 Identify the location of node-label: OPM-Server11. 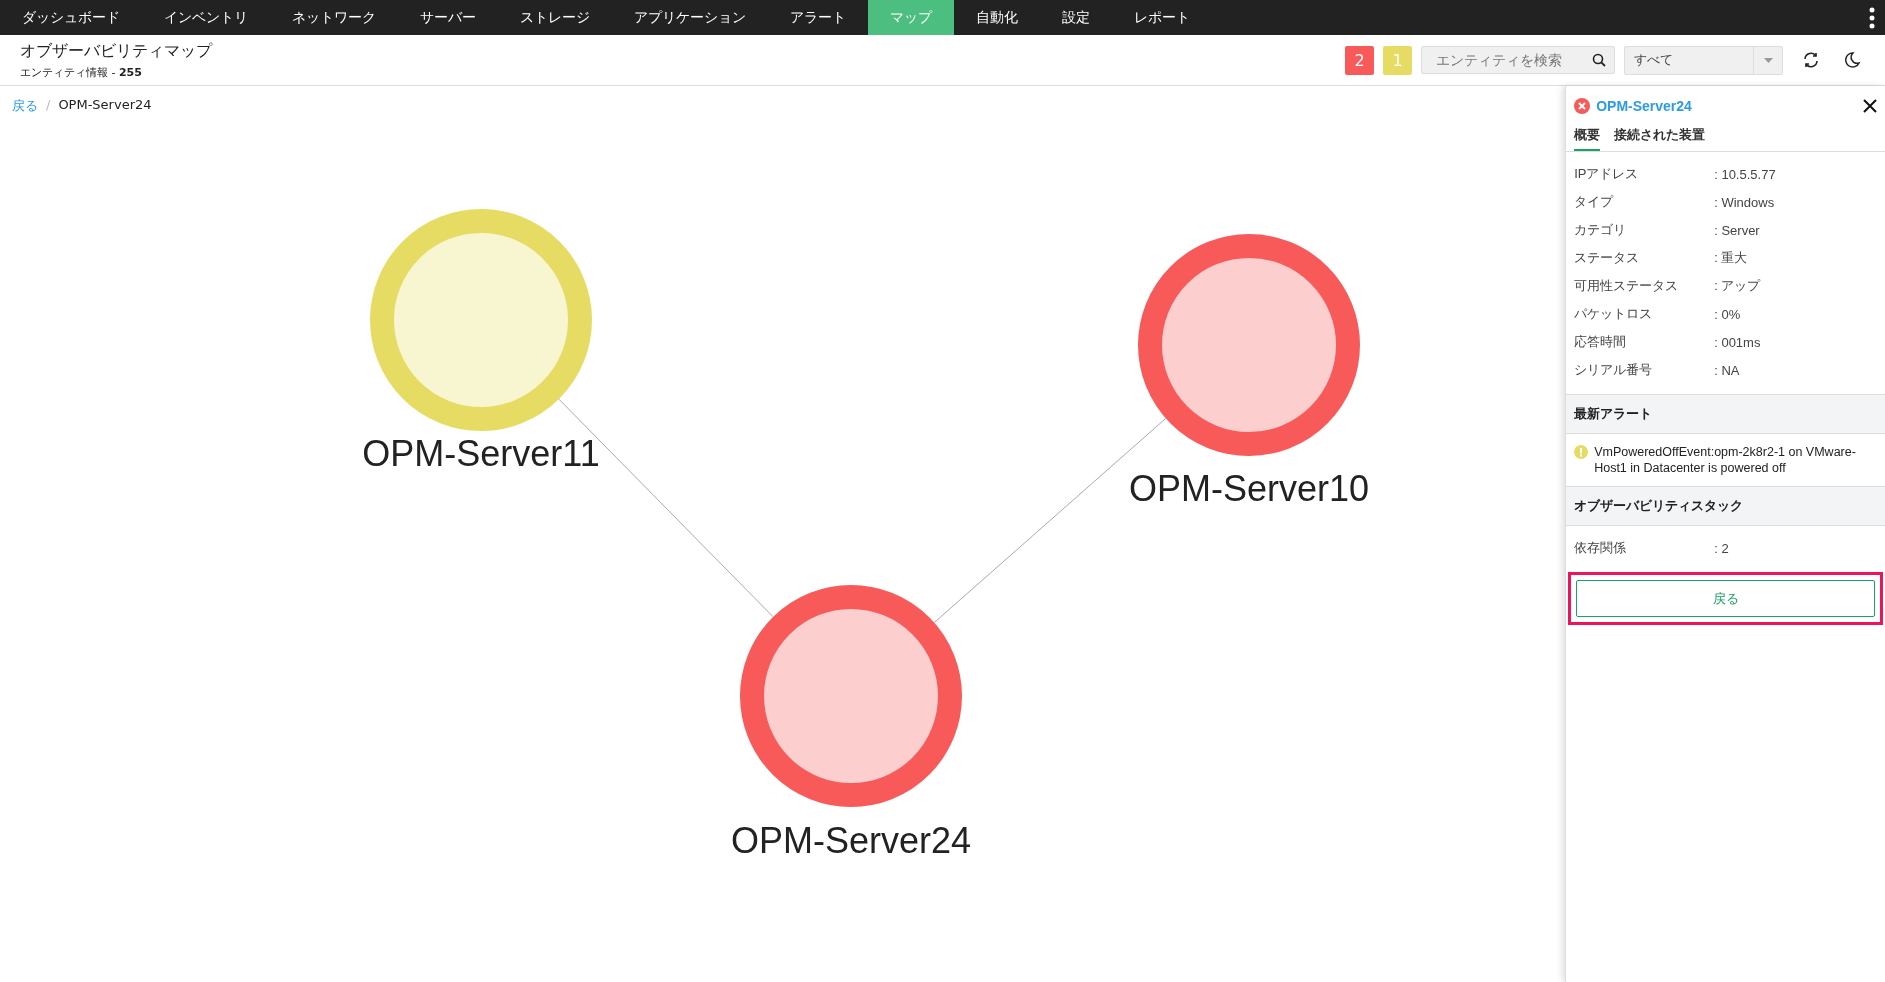
(481, 454).